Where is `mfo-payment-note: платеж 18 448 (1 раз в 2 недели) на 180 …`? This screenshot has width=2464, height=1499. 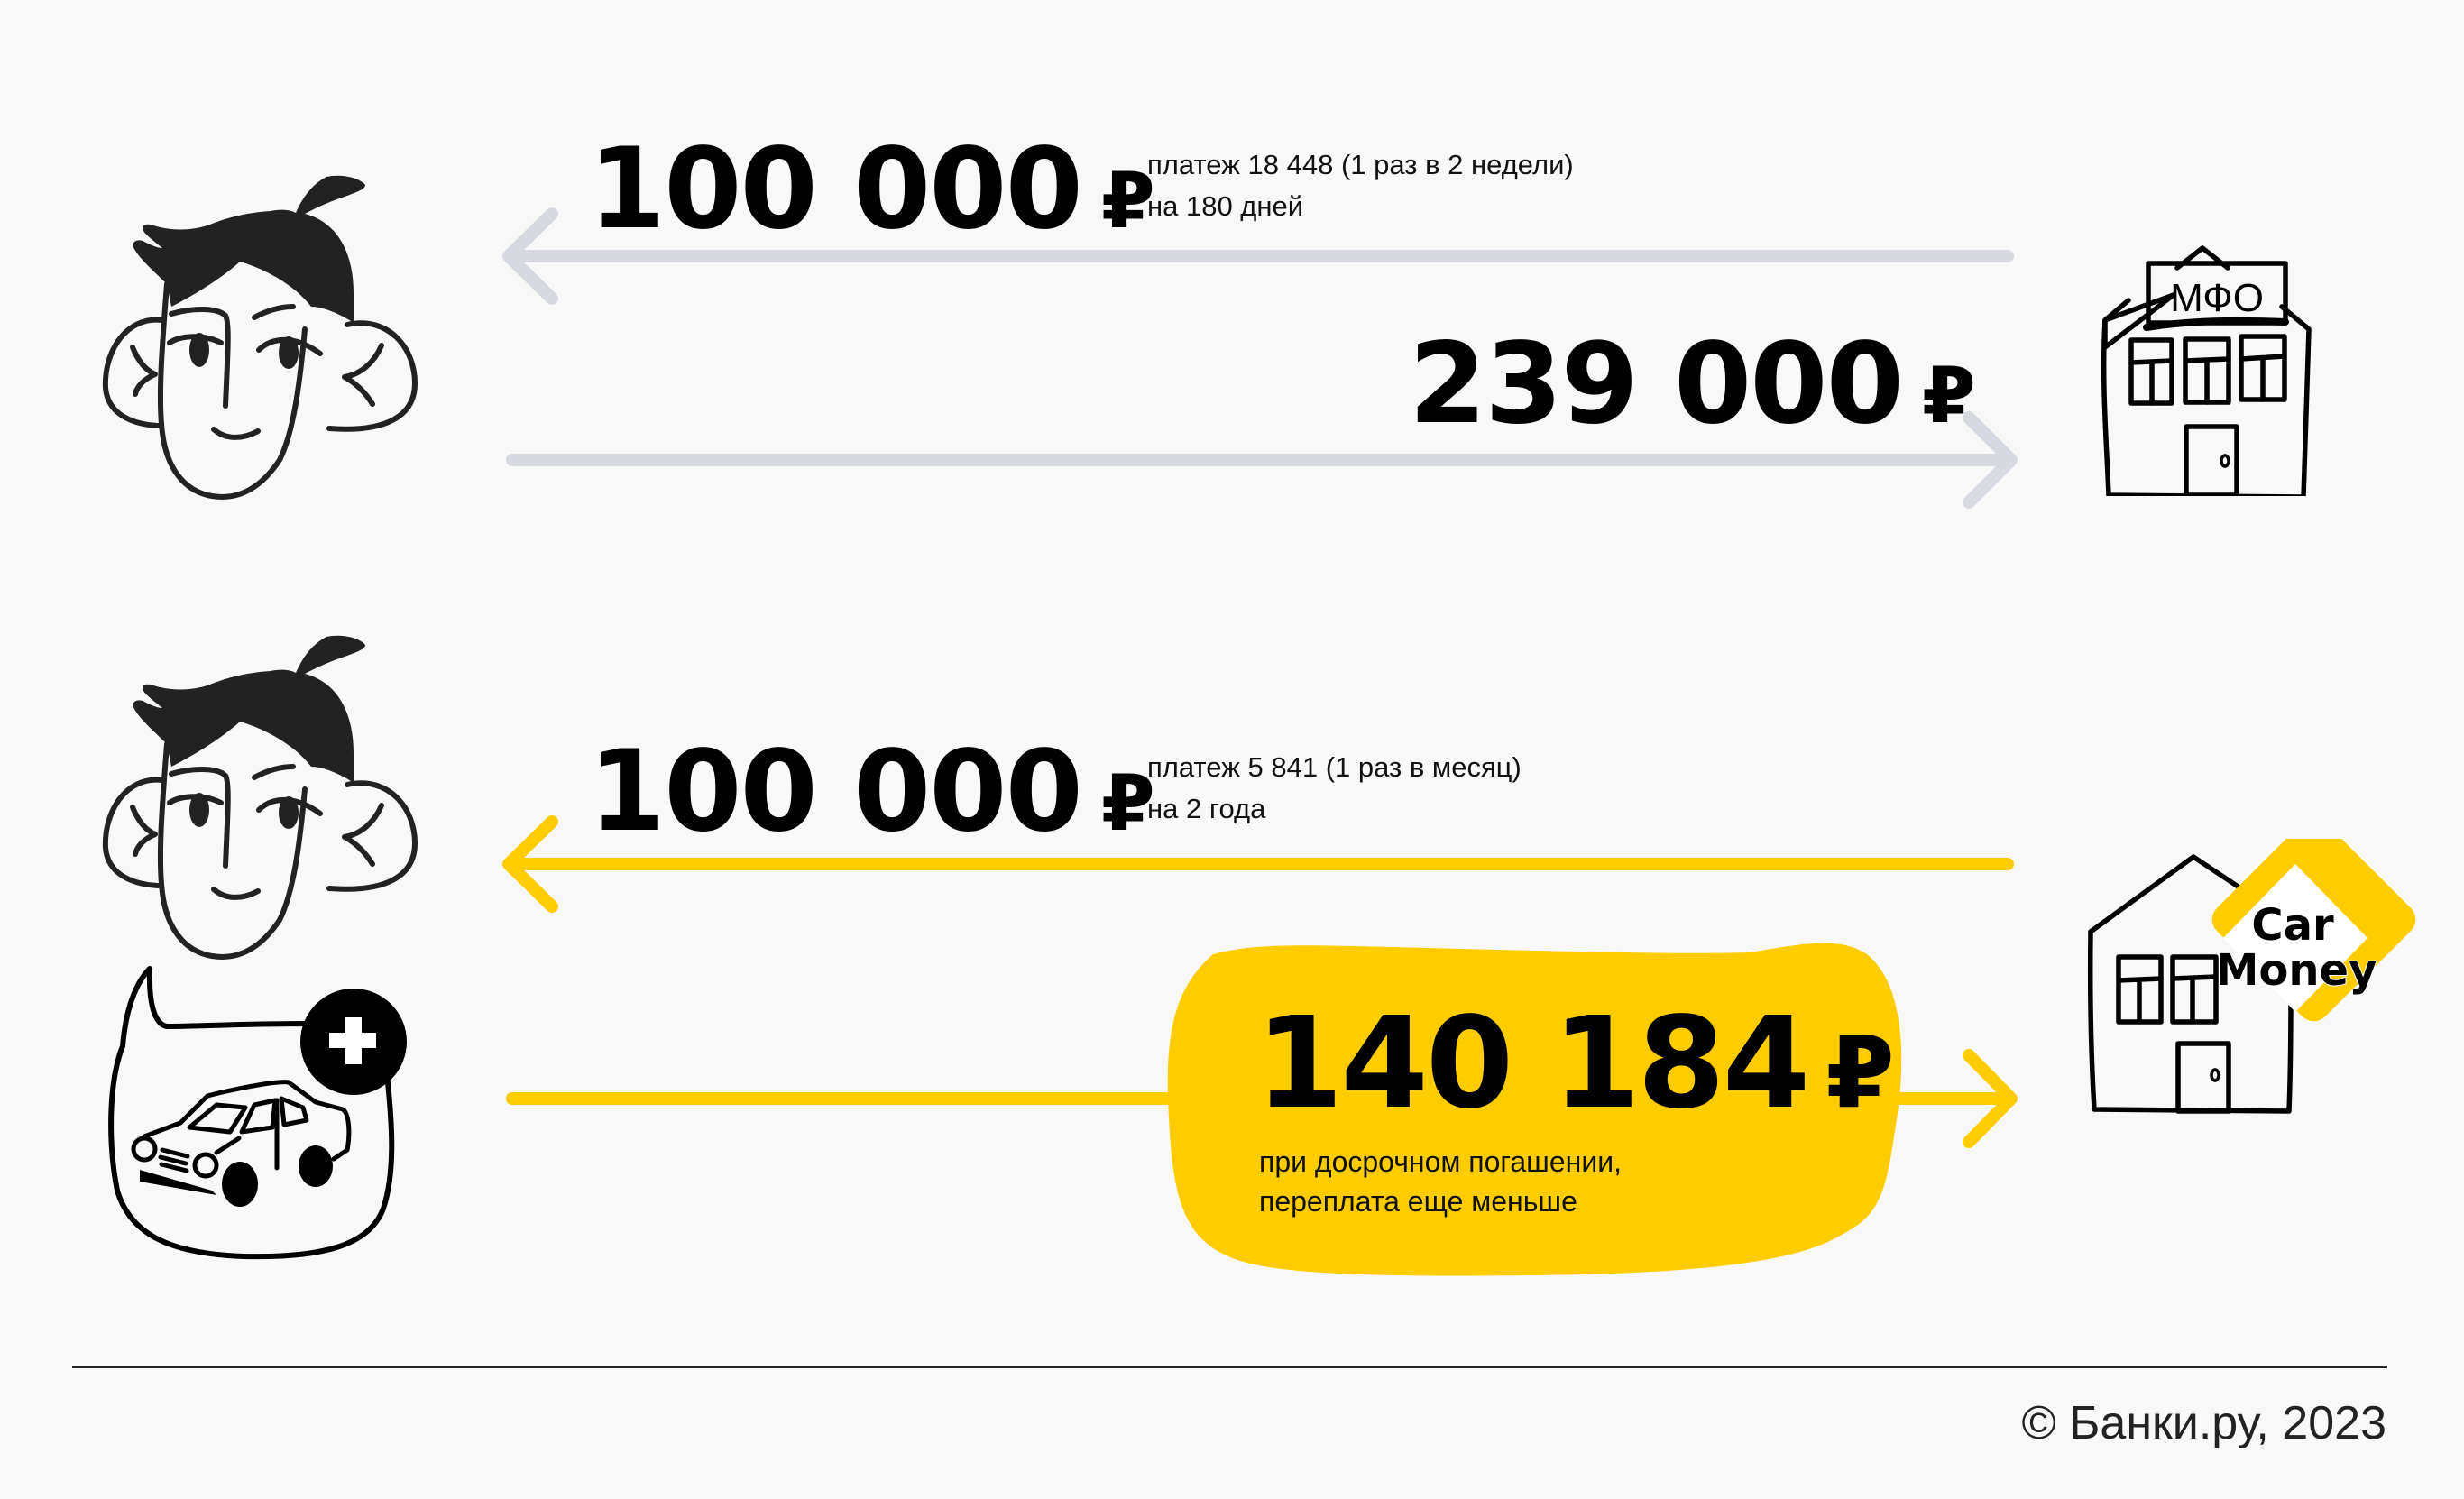
mfo-payment-note: платеж 18 448 (1 раз в 2 недели) на 180 … is located at coordinates (1361, 185).